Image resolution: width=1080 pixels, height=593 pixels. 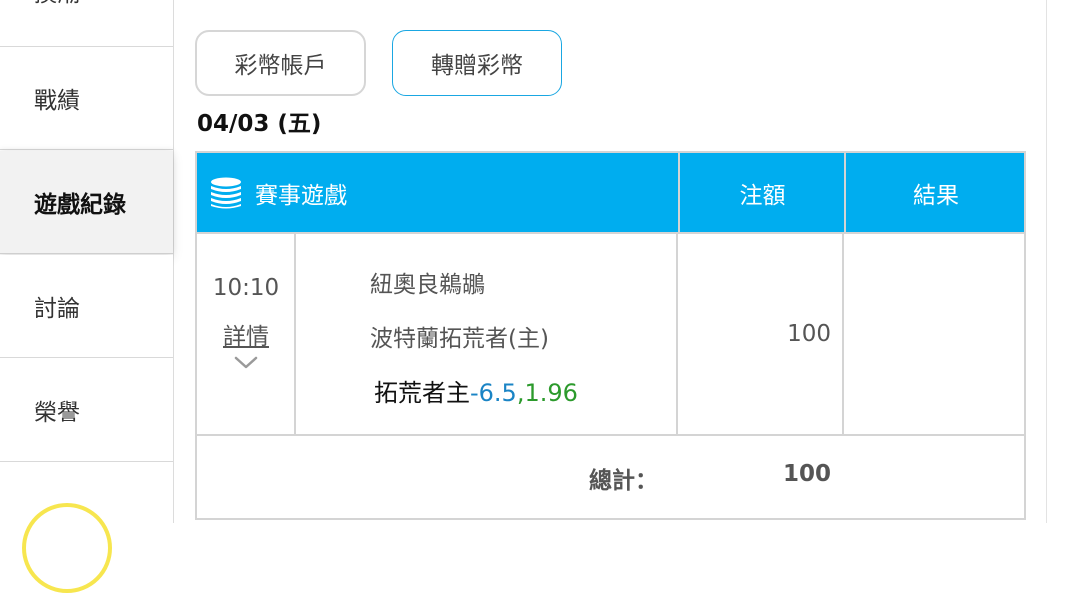 I want to click on sidebar-item-label: 討論, so click(x=57, y=309).